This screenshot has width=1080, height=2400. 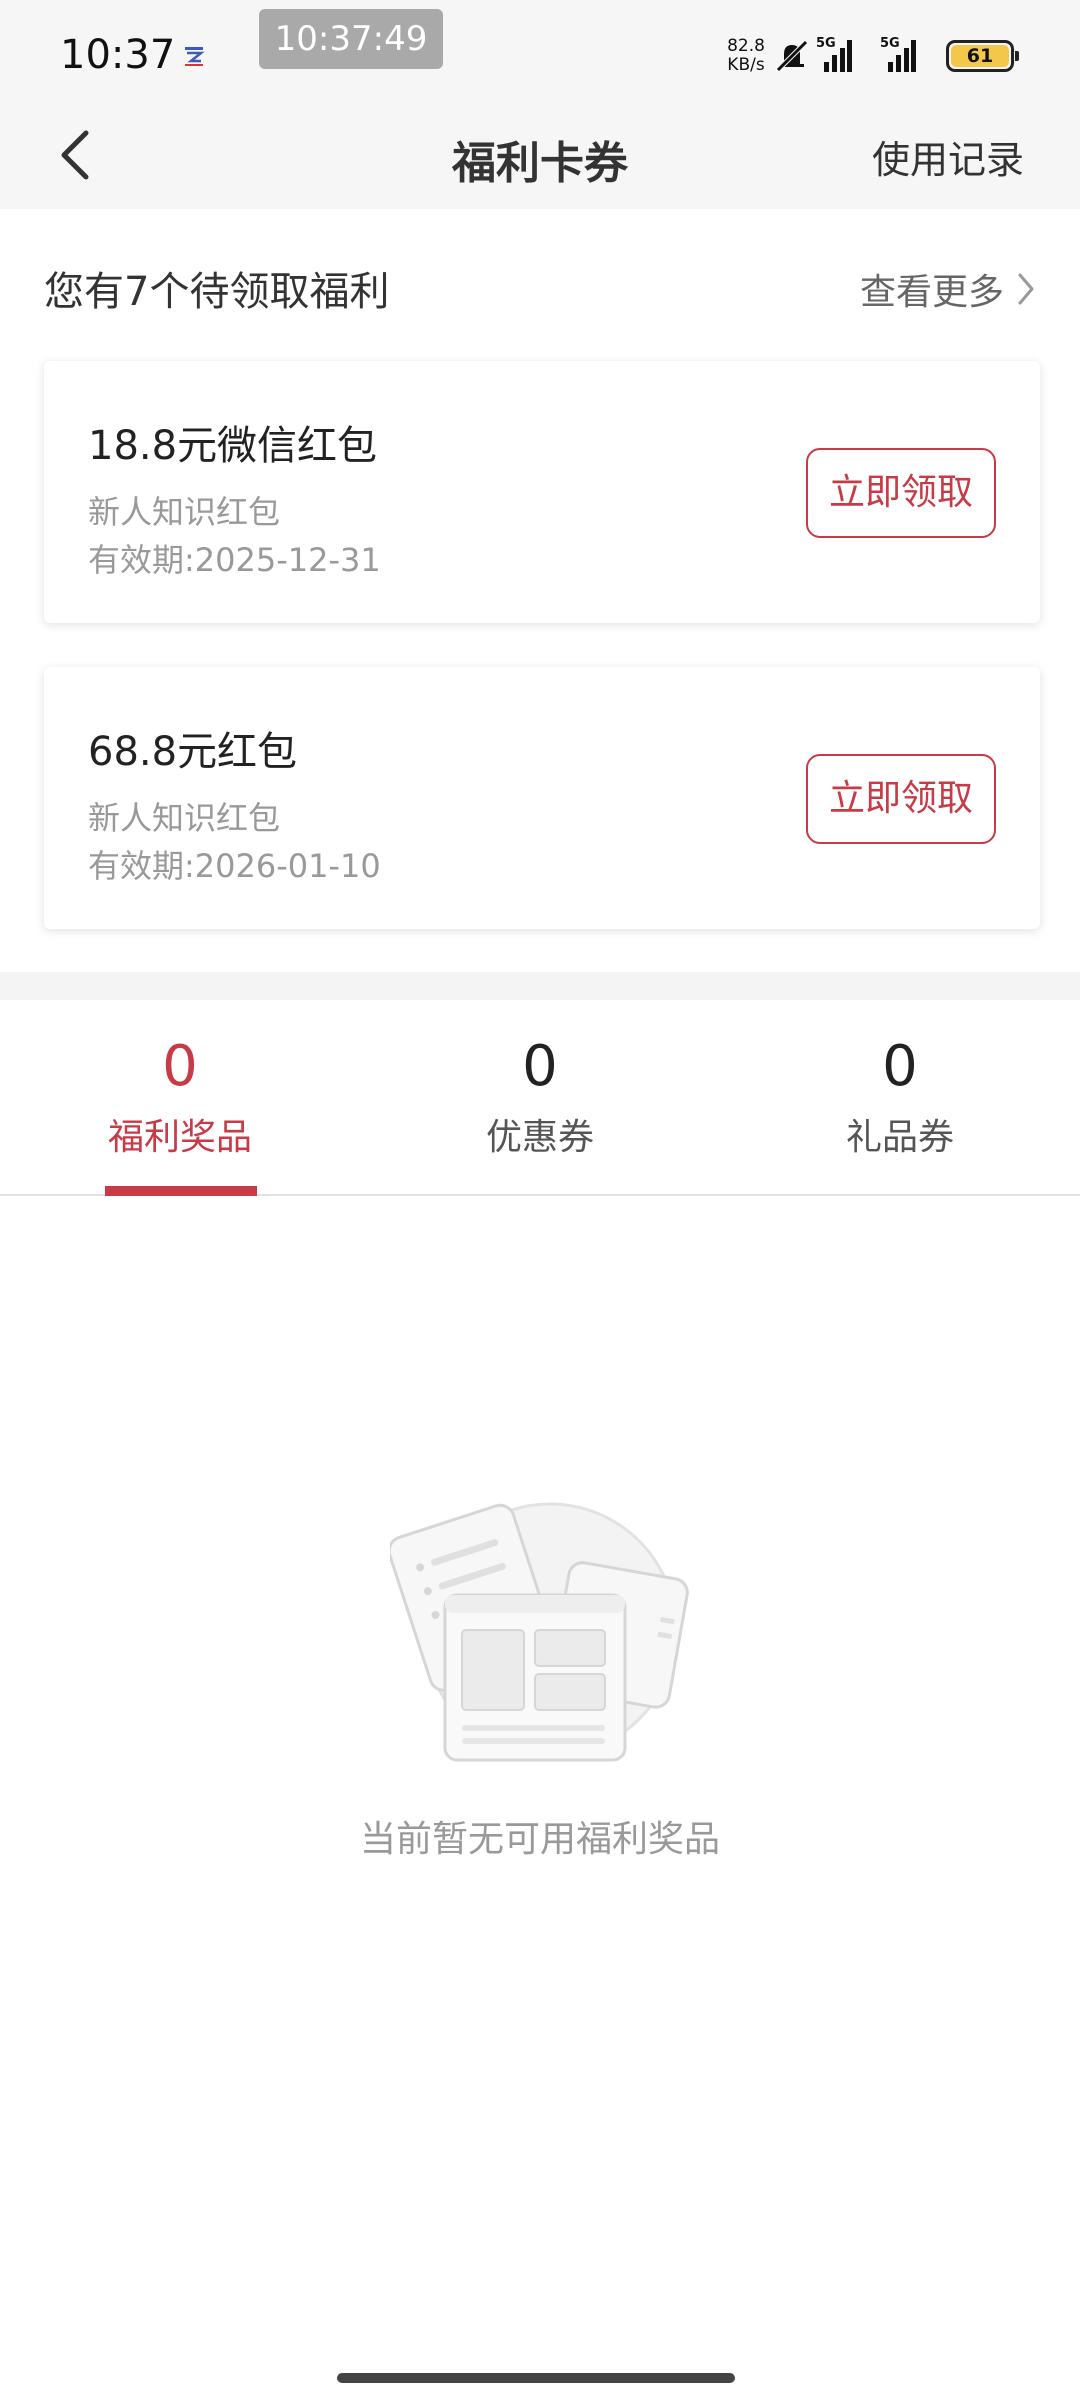 I want to click on tab-benefit-prizes: 0 福利奖品, so click(x=180, y=1097).